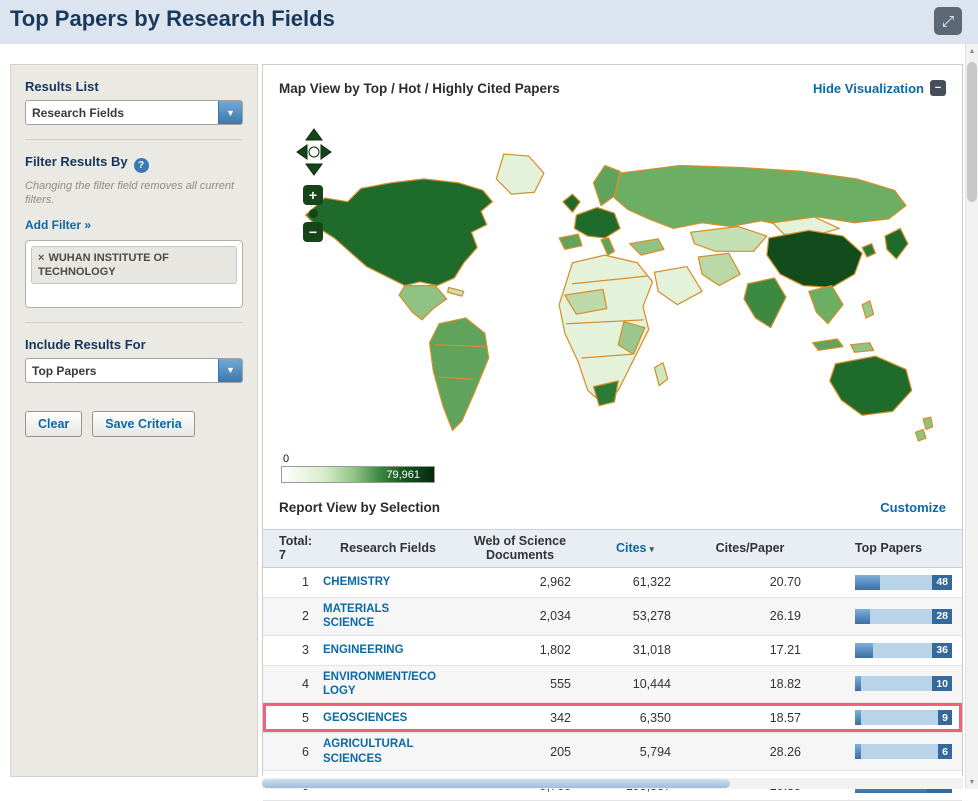 The width and height of the screenshot is (978, 801). What do you see at coordinates (456, 291) in the screenshot?
I see `country-caribbean` at bounding box center [456, 291].